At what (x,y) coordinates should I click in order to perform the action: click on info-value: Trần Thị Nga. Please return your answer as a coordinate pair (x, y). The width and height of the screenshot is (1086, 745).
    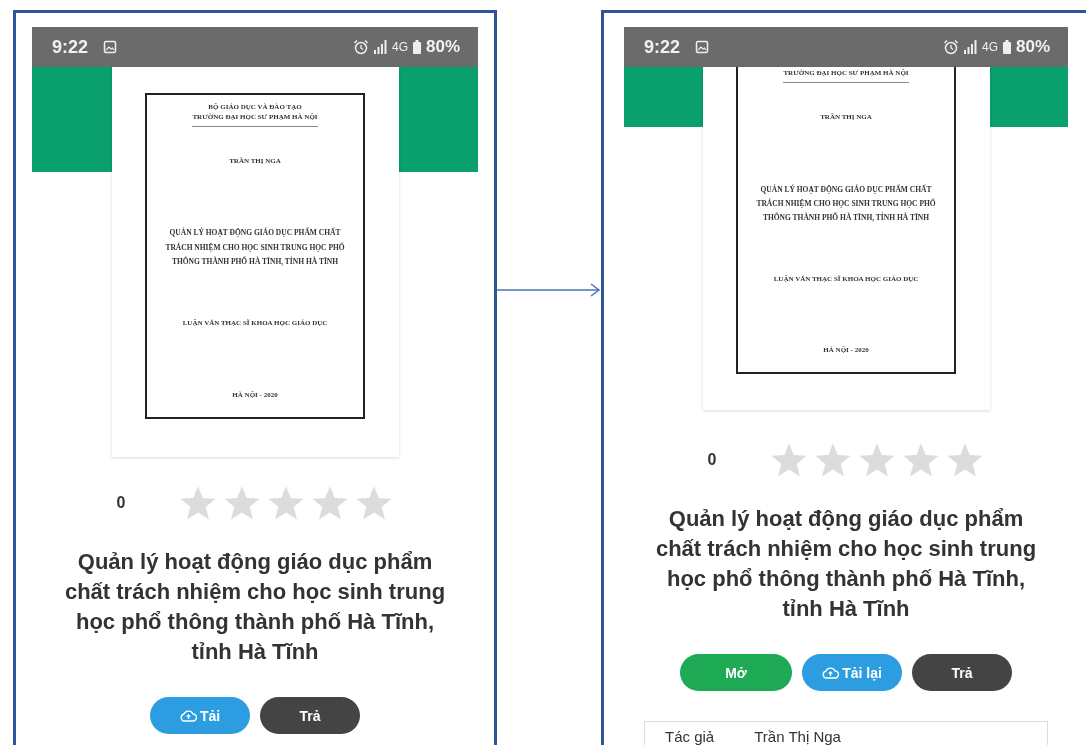
    Looking at the image, I should click on (797, 736).